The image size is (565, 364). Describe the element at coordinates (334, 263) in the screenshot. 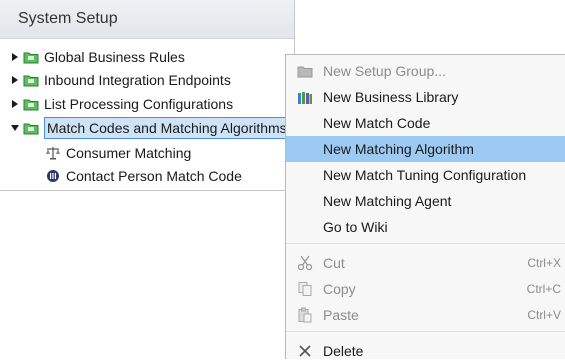

I see `menu-item-label: Cut` at that location.